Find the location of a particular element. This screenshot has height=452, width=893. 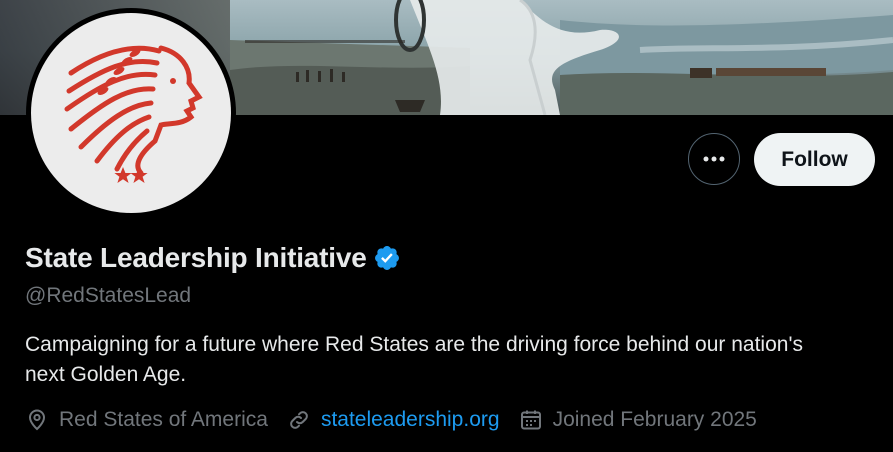

location-text: Red States of America is located at coordinates (163, 419).